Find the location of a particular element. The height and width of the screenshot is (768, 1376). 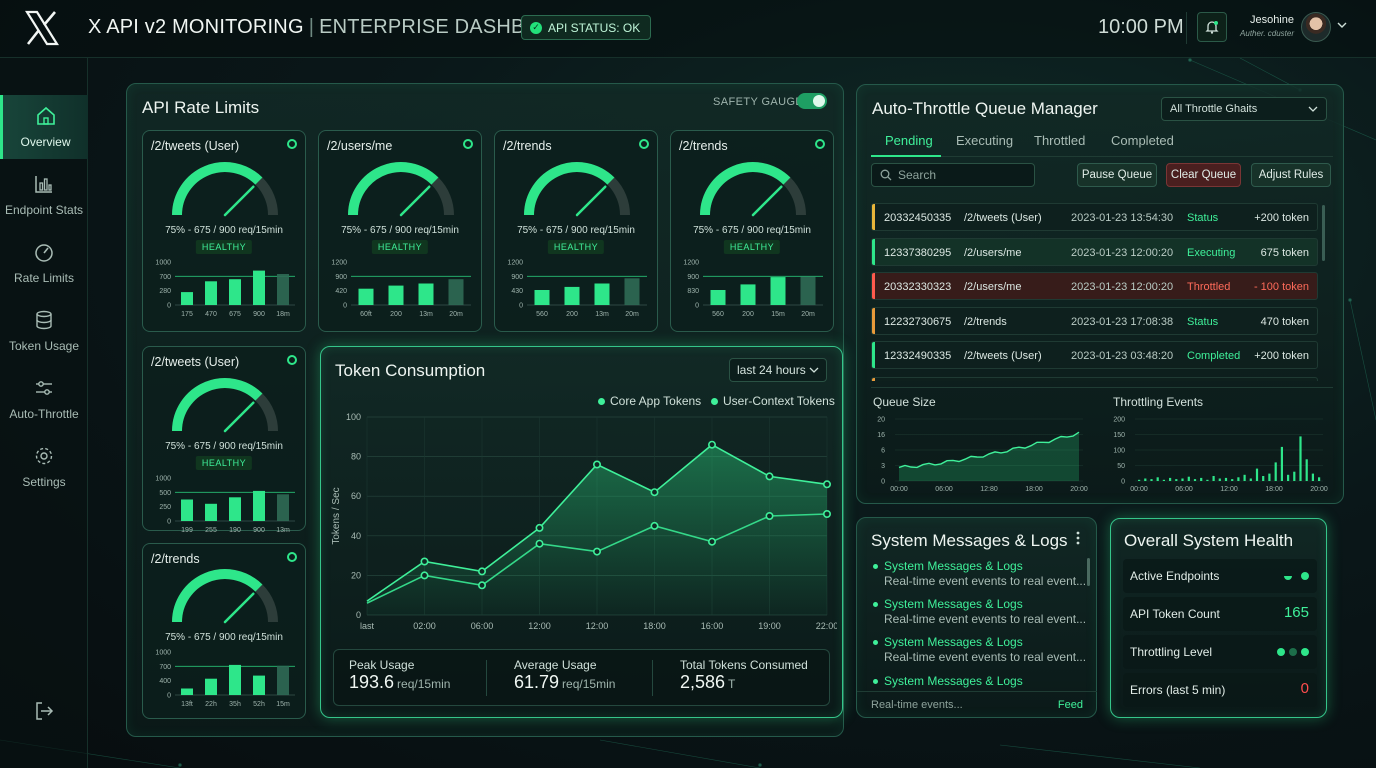

row-status-bar is located at coordinates (873, 379).